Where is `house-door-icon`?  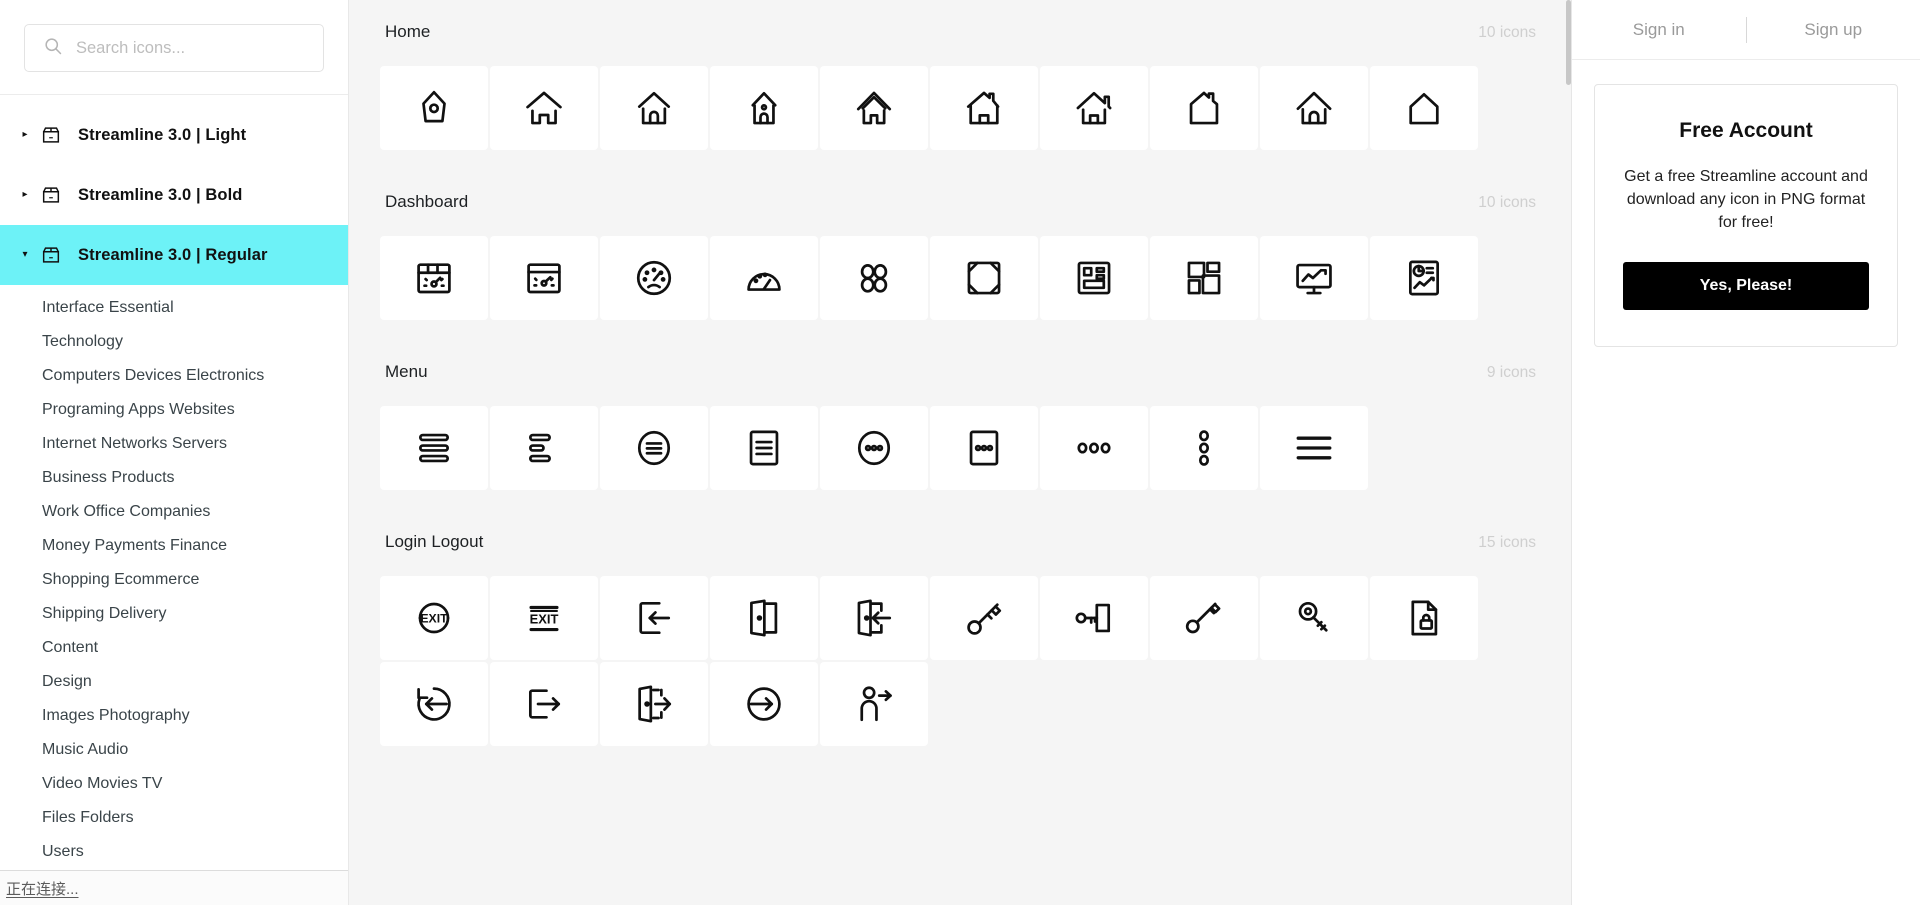
house-door-icon is located at coordinates (654, 108).